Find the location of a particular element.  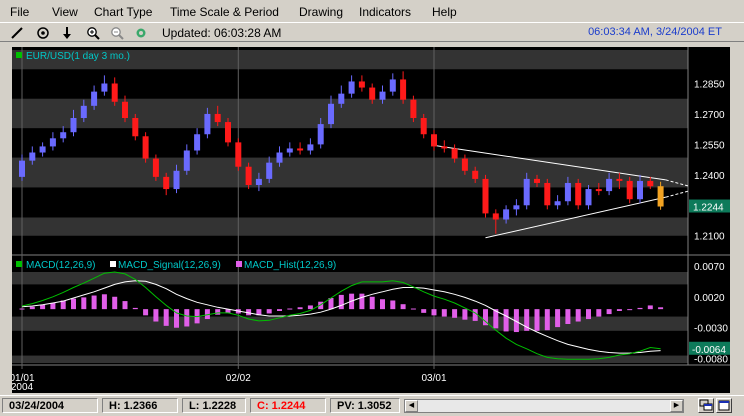

menu-time-scale-period: Time Scale & Period is located at coordinates (224, 12).